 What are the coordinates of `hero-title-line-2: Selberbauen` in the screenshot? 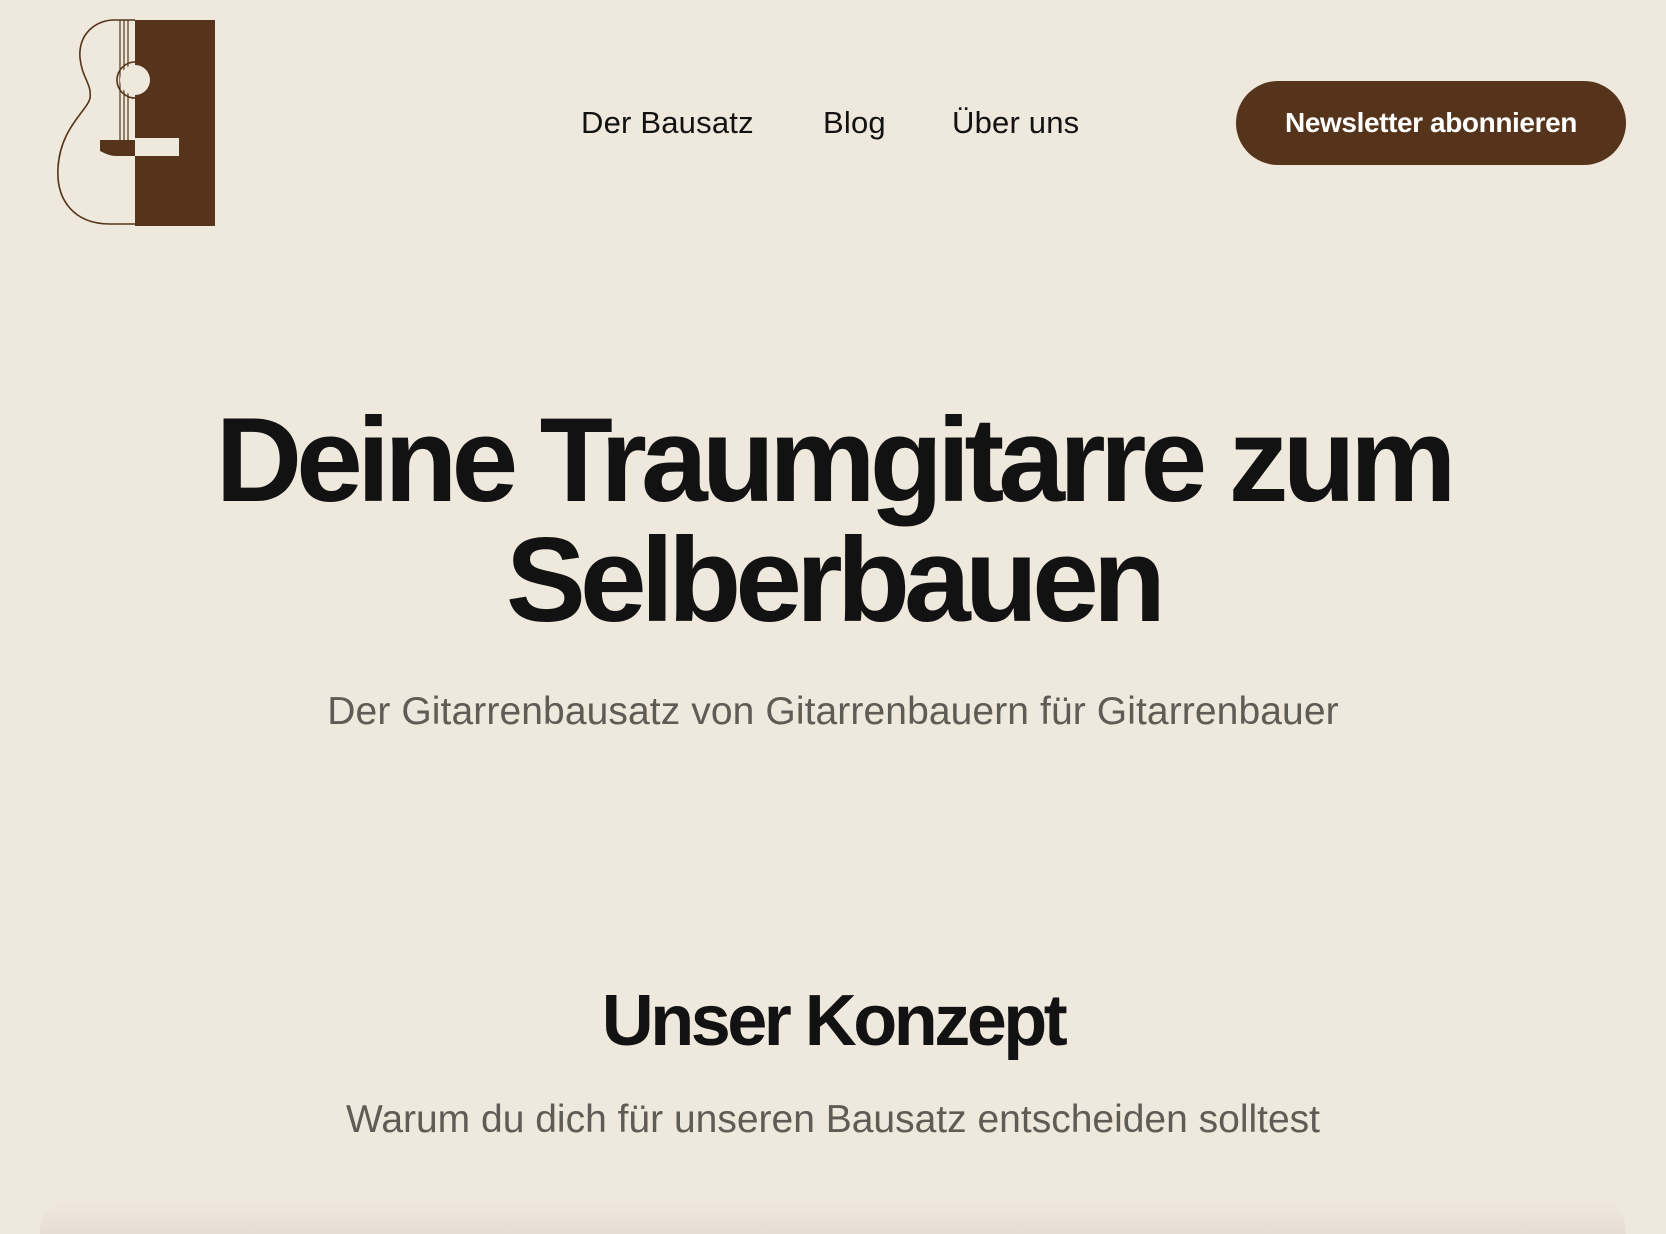 It's located at (835, 580).